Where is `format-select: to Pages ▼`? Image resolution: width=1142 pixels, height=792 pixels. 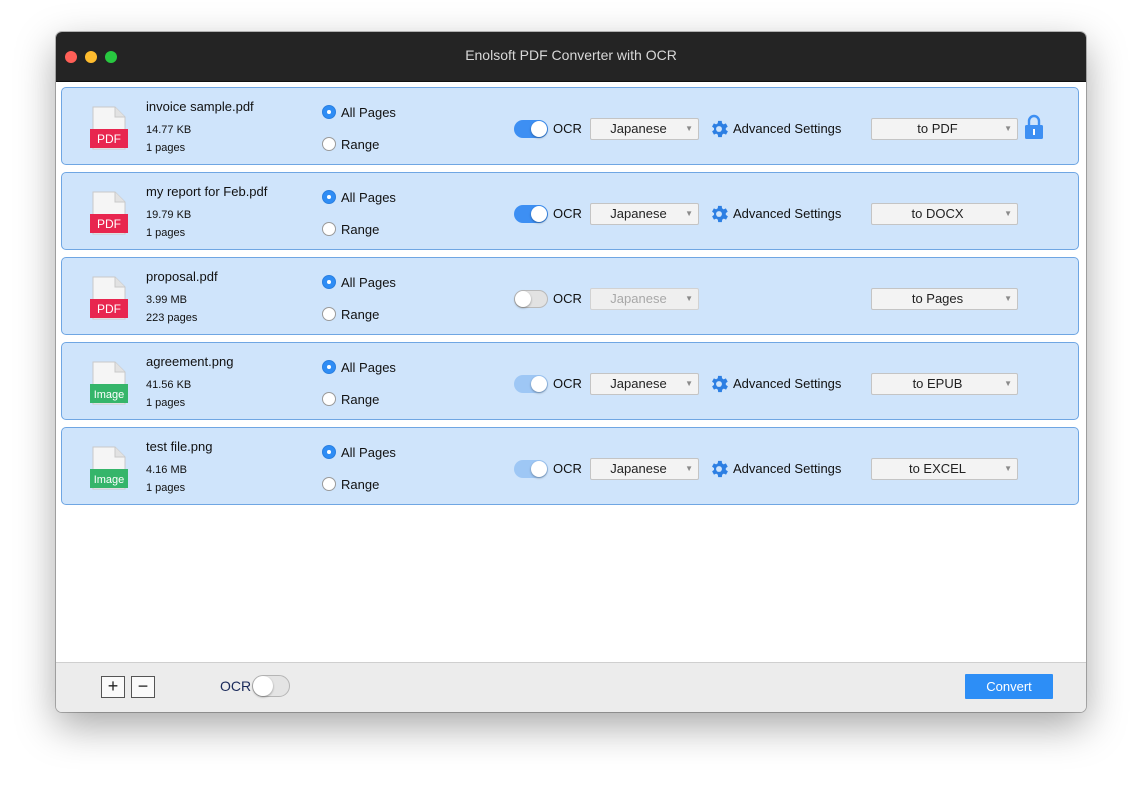
format-select: to Pages ▼ is located at coordinates (944, 299).